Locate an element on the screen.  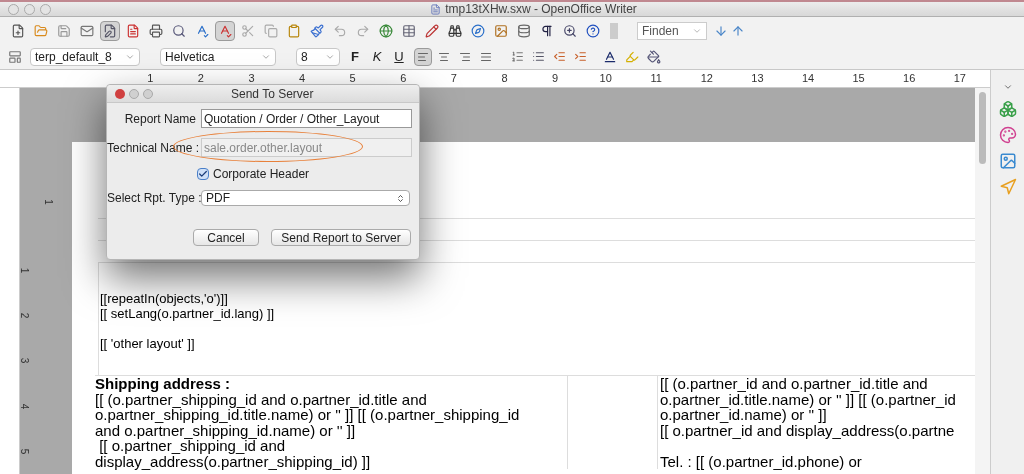
template-text-line: [[ setLang(o.partner_id.lang) ]] is located at coordinates (188, 313).